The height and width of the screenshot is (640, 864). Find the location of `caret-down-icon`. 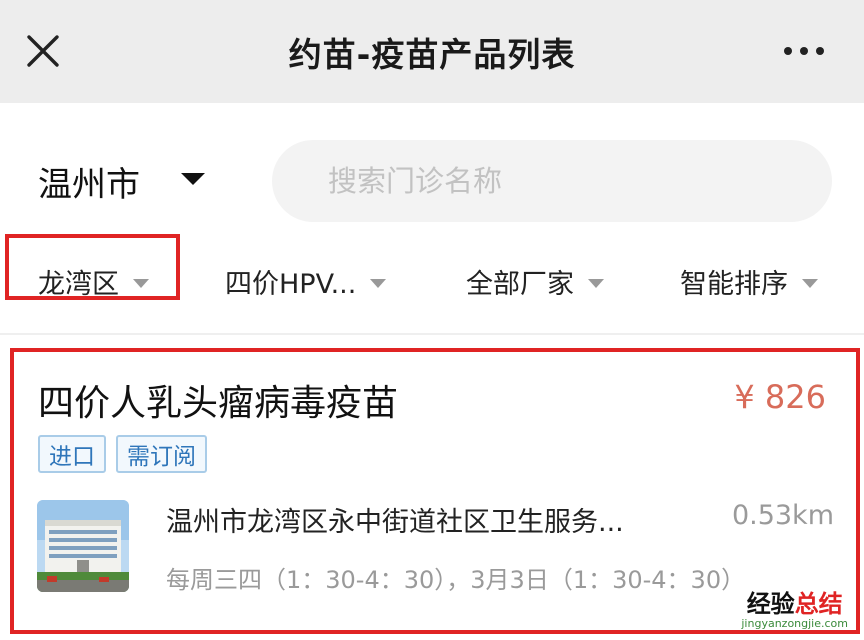

caret-down-icon is located at coordinates (193, 179).